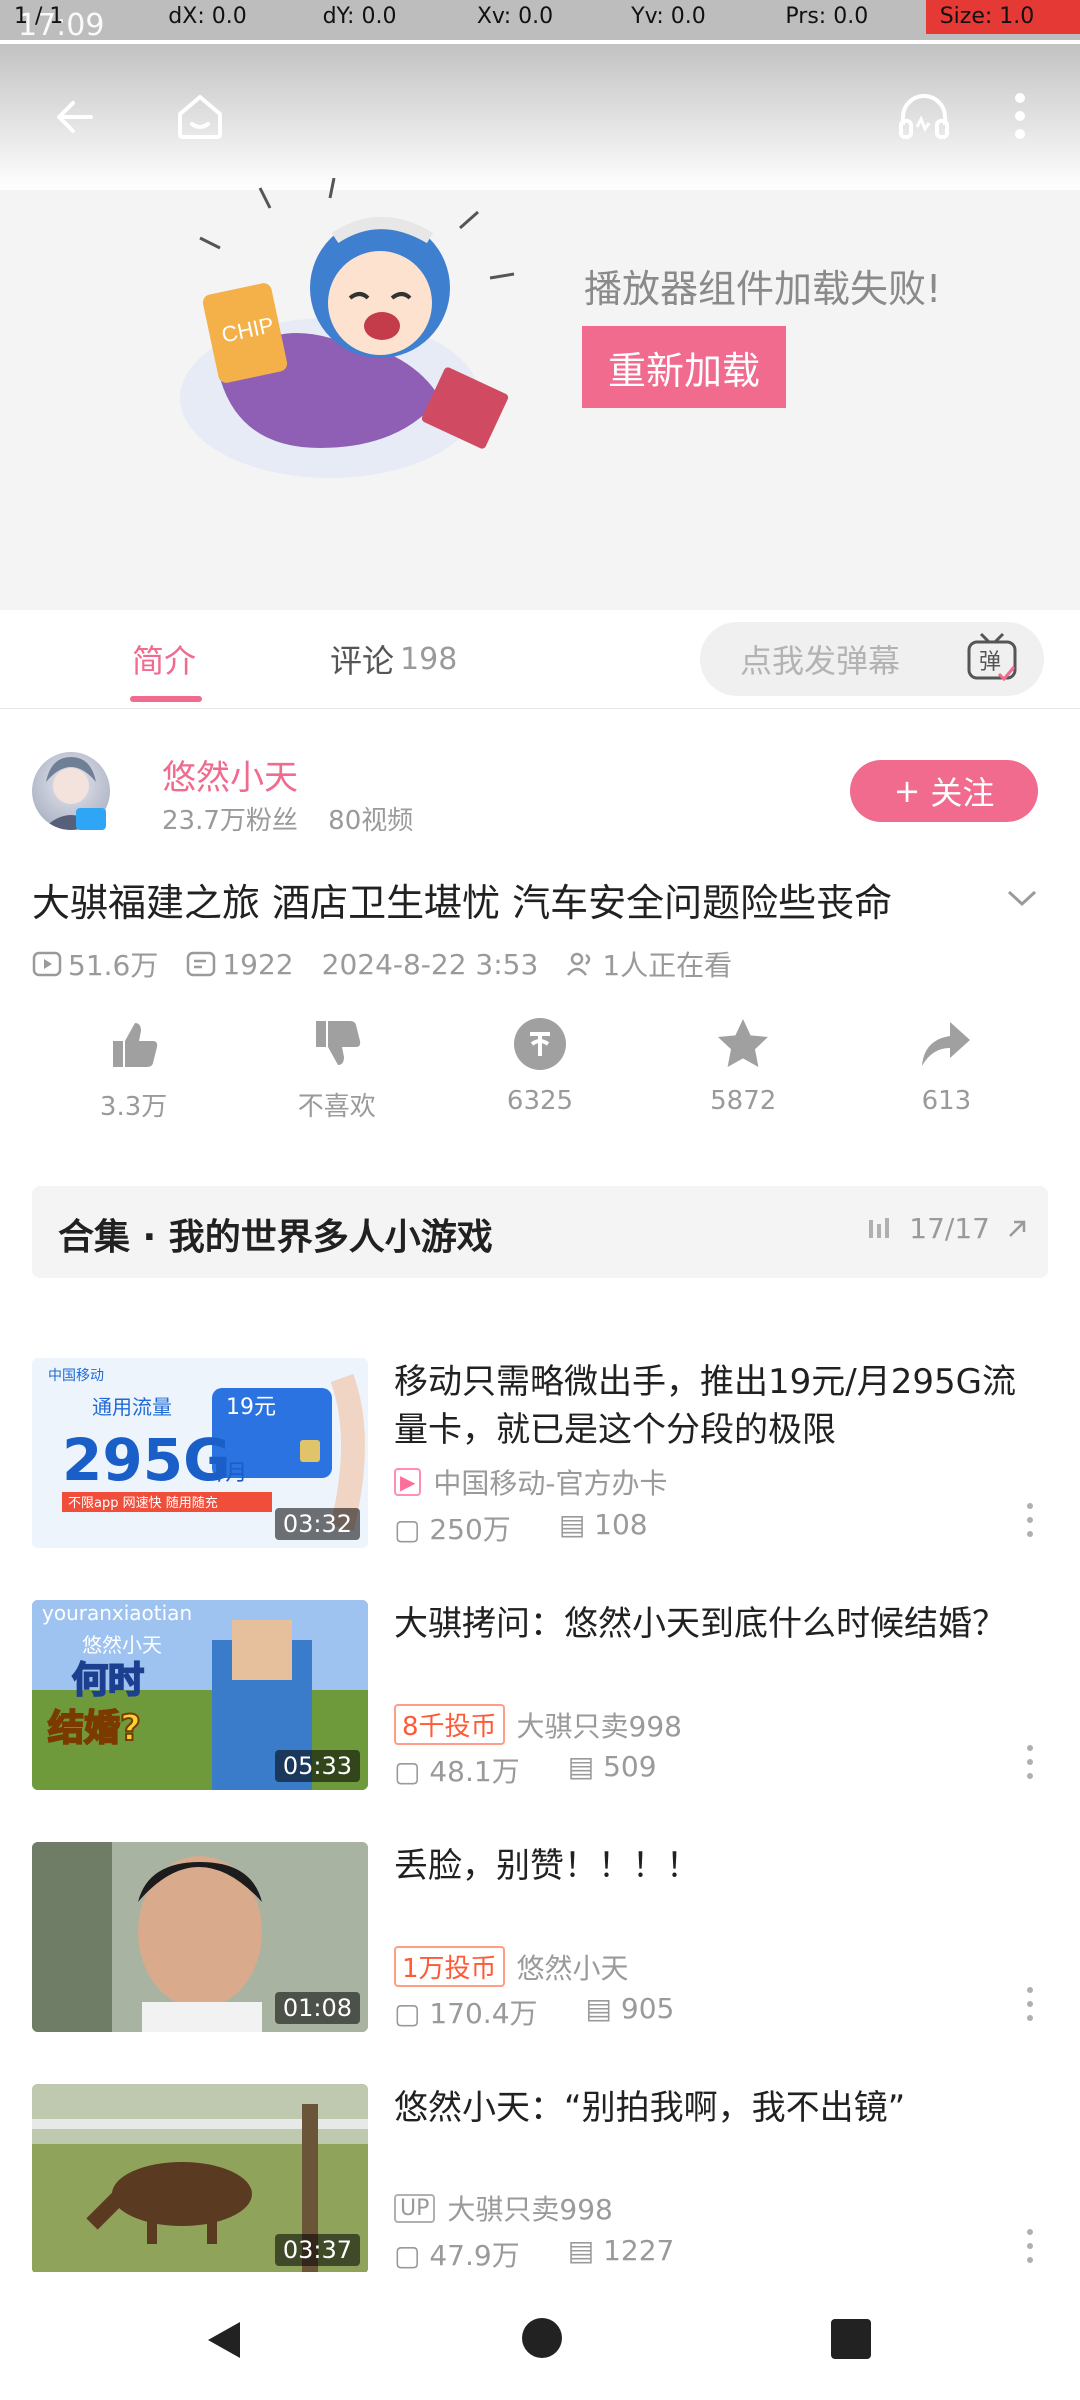 This screenshot has width=1080, height=2400. I want to click on rec-danmaku: ▤ 1227, so click(621, 2250).